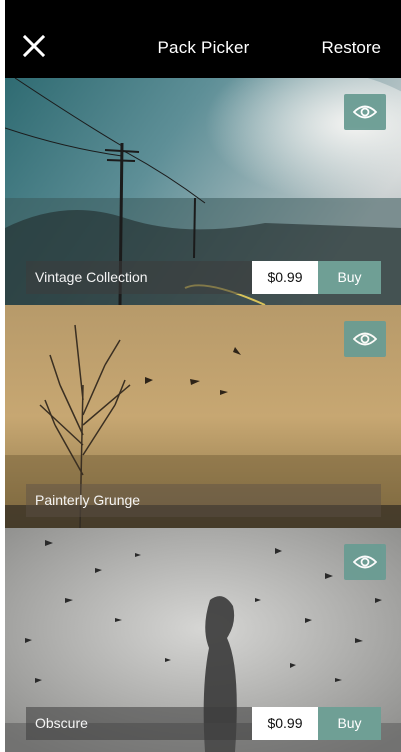 The image size is (401, 752). What do you see at coordinates (351, 48) in the screenshot?
I see `restore-button: Restore` at bounding box center [351, 48].